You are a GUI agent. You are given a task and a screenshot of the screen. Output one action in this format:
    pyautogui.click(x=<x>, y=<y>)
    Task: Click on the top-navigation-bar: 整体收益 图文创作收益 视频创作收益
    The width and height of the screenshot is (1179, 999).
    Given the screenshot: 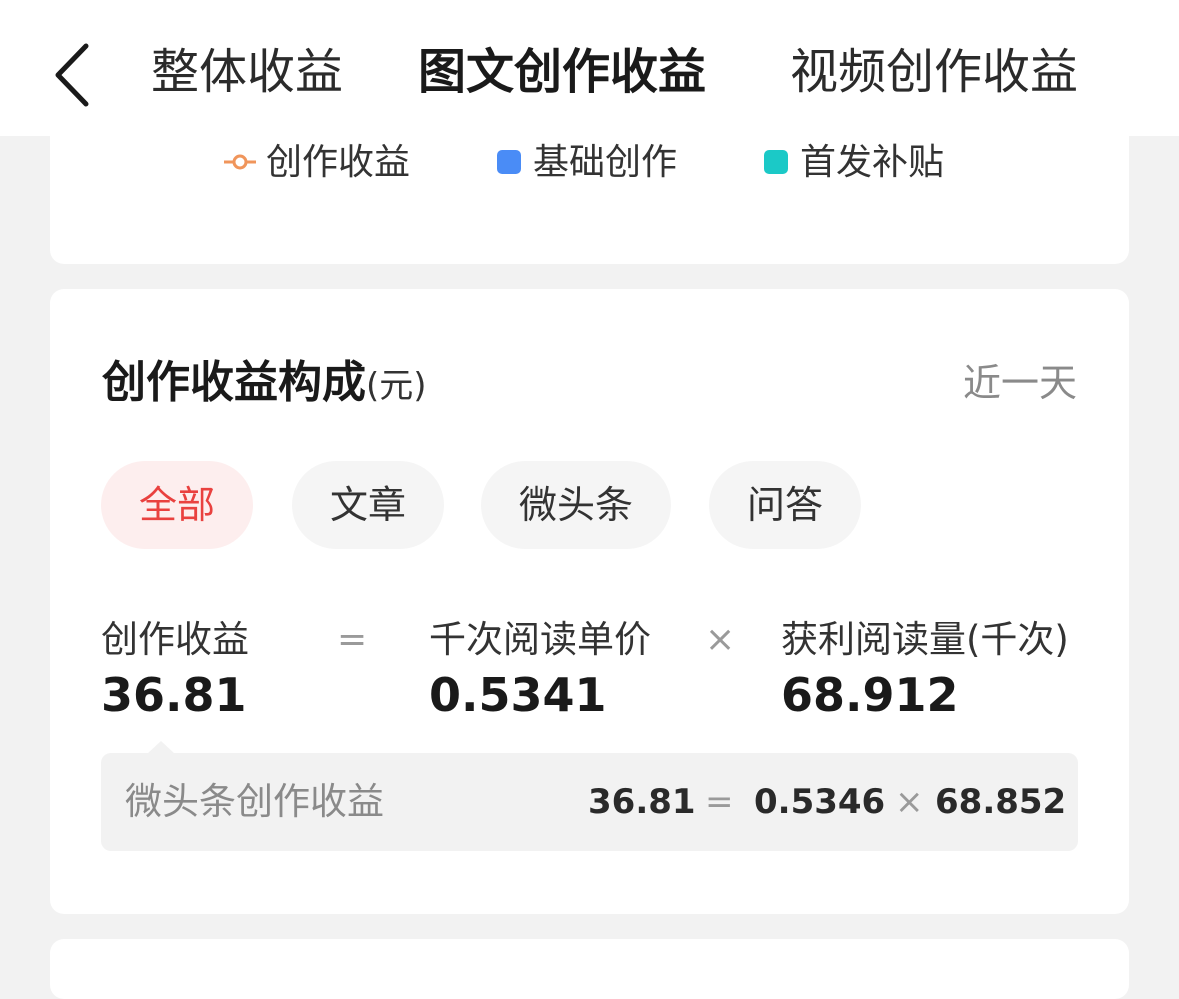 What is the action you would take?
    pyautogui.click(x=589, y=68)
    